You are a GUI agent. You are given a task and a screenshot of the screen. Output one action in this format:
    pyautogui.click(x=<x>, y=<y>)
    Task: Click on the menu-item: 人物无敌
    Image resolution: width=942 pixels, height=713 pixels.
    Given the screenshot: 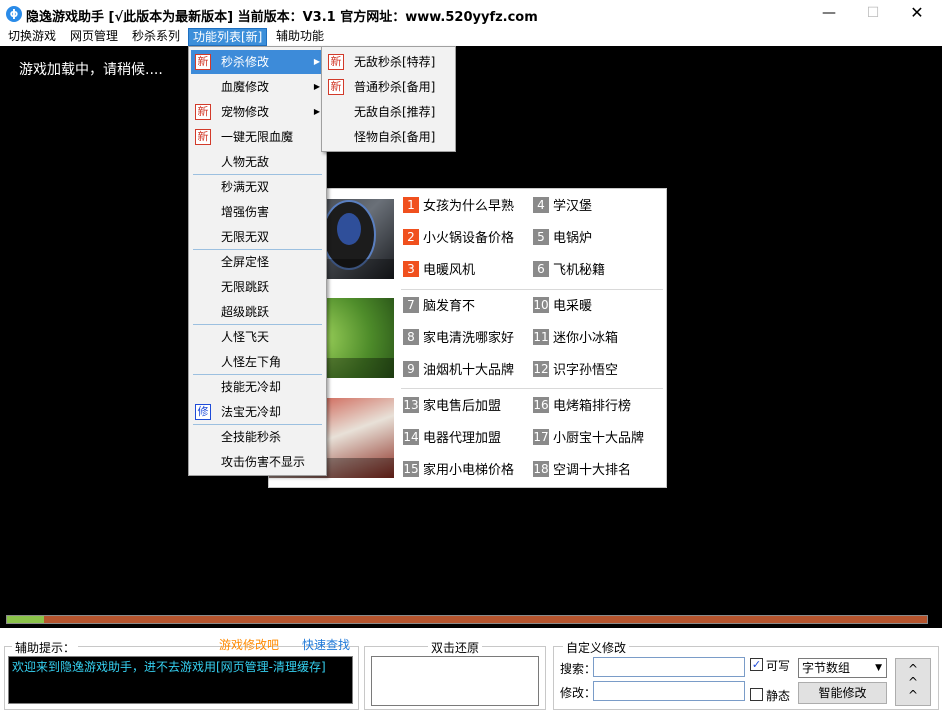 What is the action you would take?
    pyautogui.click(x=257, y=162)
    